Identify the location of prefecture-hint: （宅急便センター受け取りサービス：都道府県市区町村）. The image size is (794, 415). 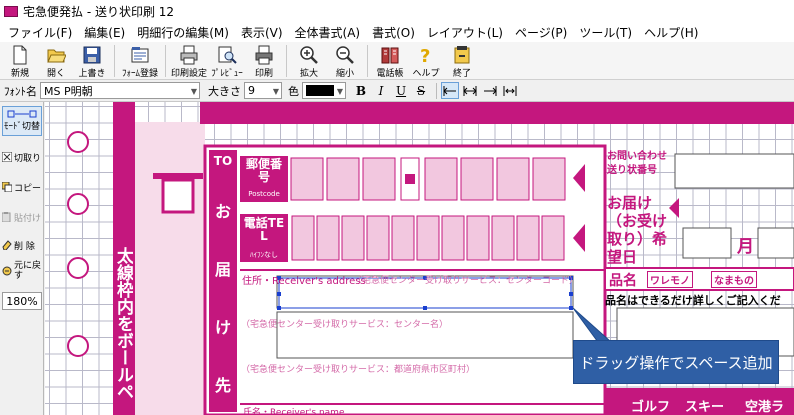
(358, 370).